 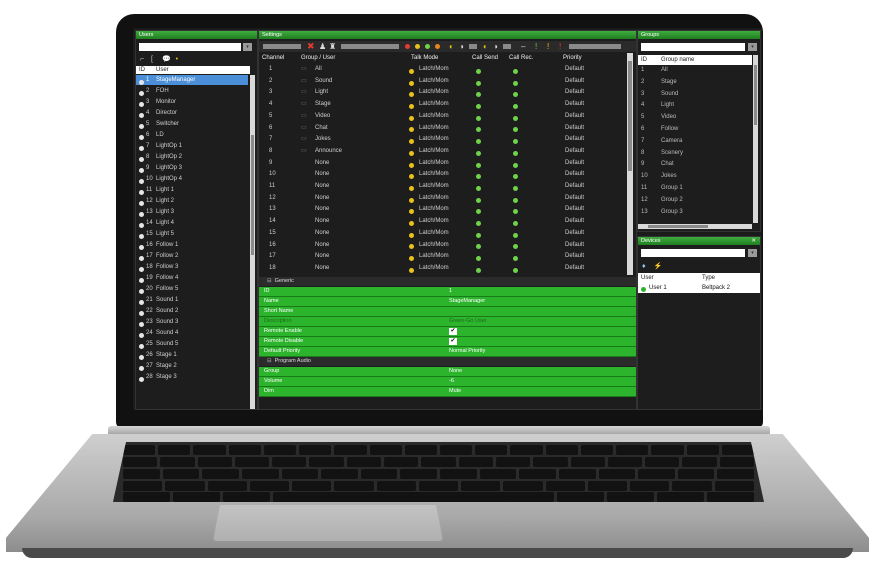 What do you see at coordinates (630, 116) in the screenshot?
I see `channel-scroll-thumb` at bounding box center [630, 116].